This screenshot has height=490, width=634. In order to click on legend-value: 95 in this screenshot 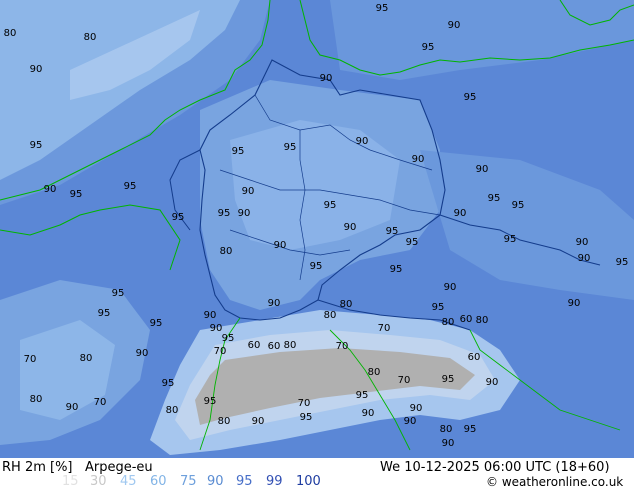, I will do `click(244, 481)`.